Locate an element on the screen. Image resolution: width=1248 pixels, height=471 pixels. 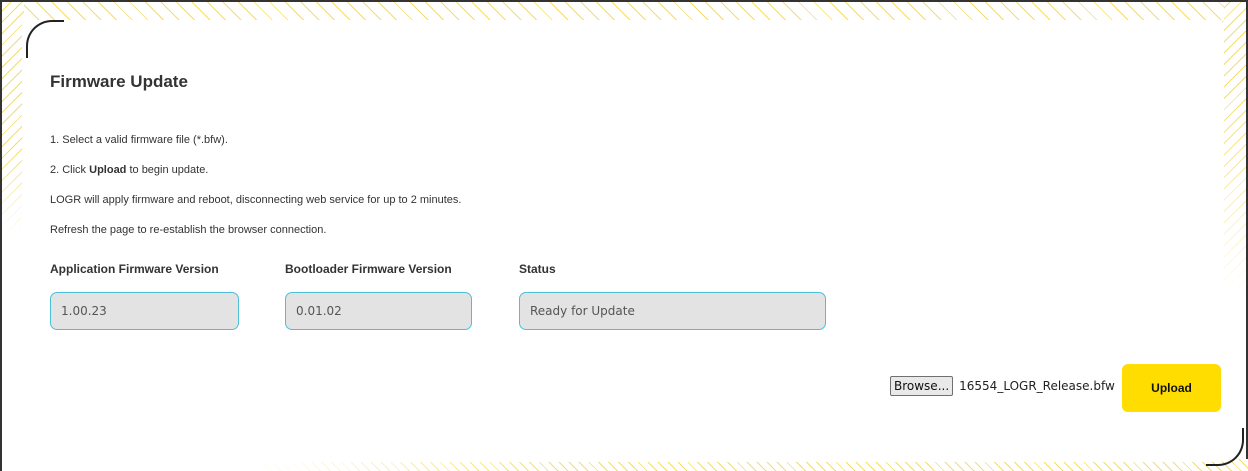
file-picker: Browse... 16554_LOGR_Release.bfw is located at coordinates (1002, 386).